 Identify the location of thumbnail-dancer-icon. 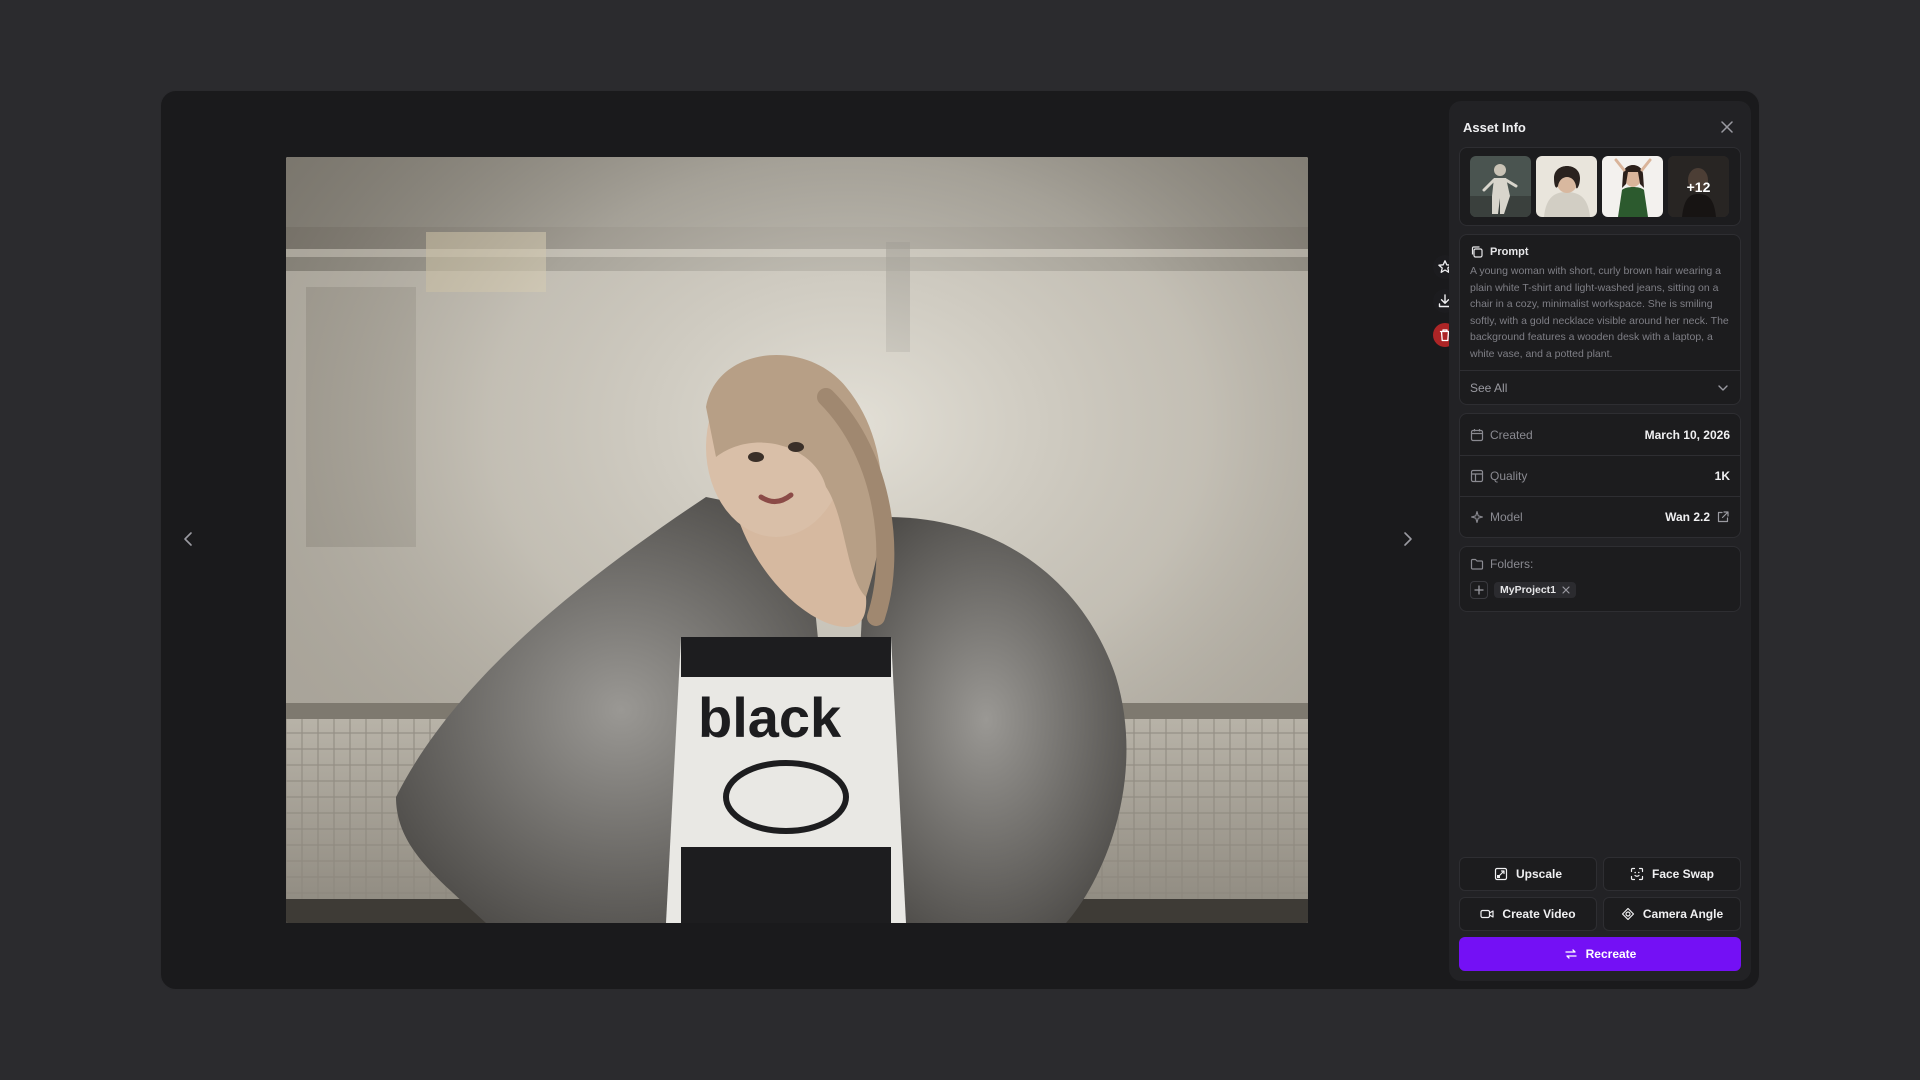
(1500, 186).